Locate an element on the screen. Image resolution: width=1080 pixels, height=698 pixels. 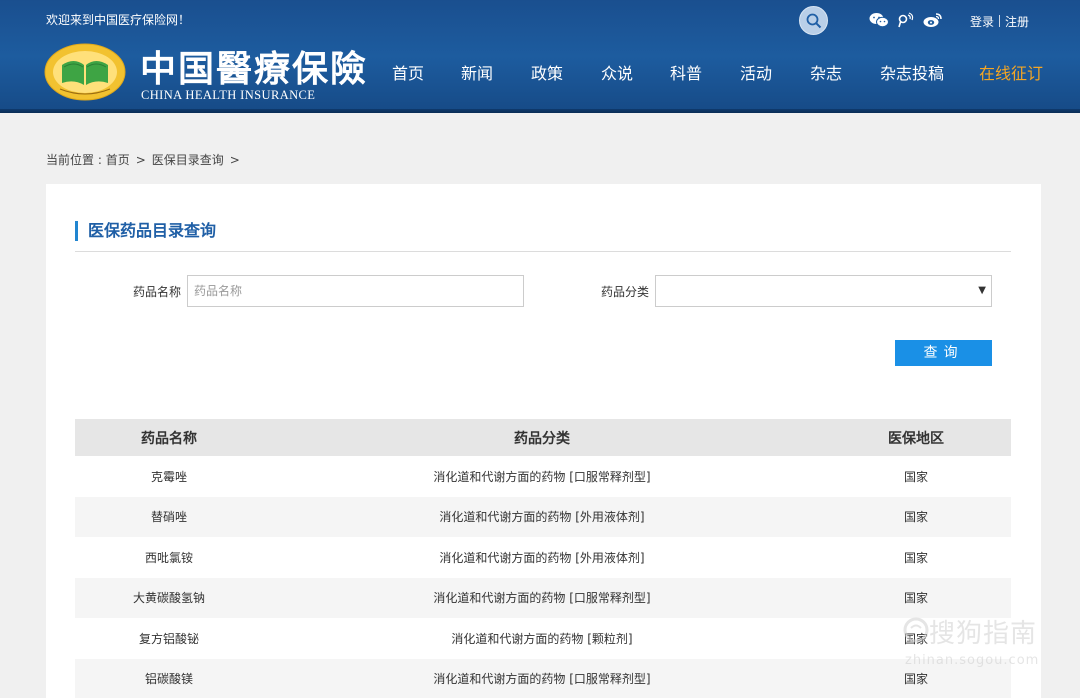
drug-category-label: 药品分类 is located at coordinates (625, 292).